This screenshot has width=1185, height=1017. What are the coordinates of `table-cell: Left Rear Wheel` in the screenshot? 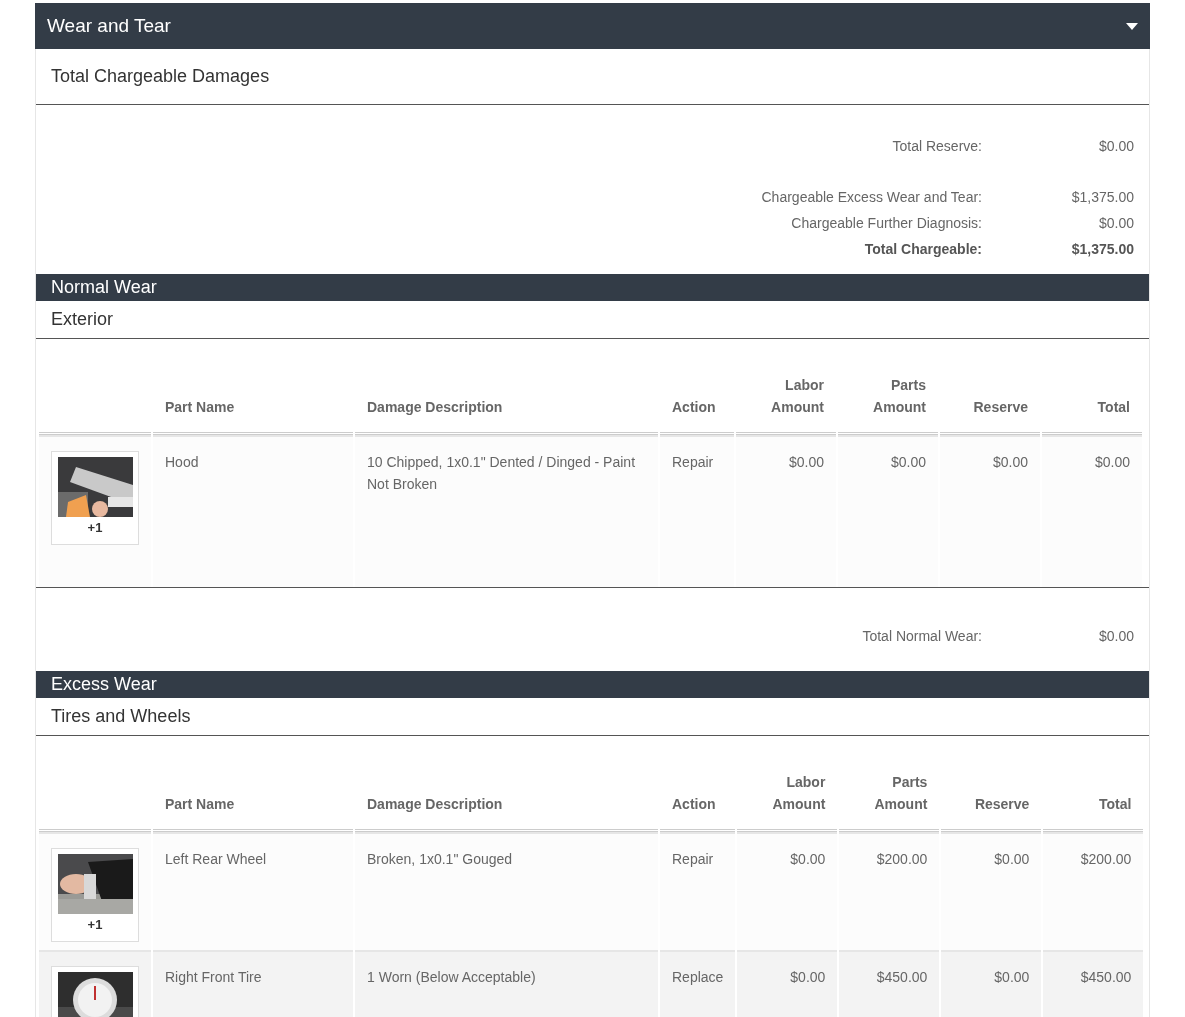 It's located at (216, 859).